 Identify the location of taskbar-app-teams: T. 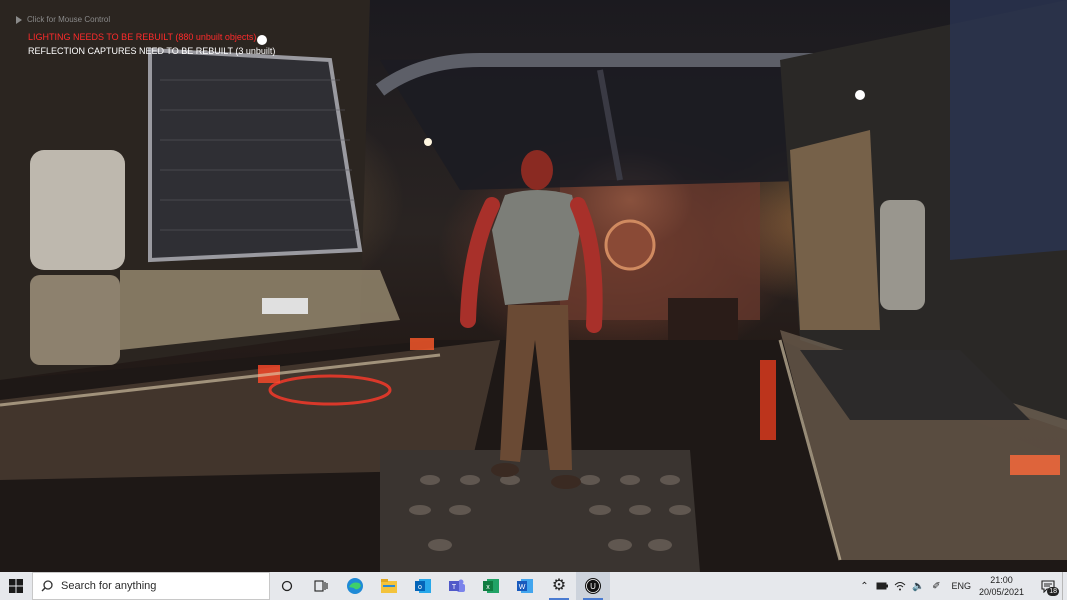
(457, 586).